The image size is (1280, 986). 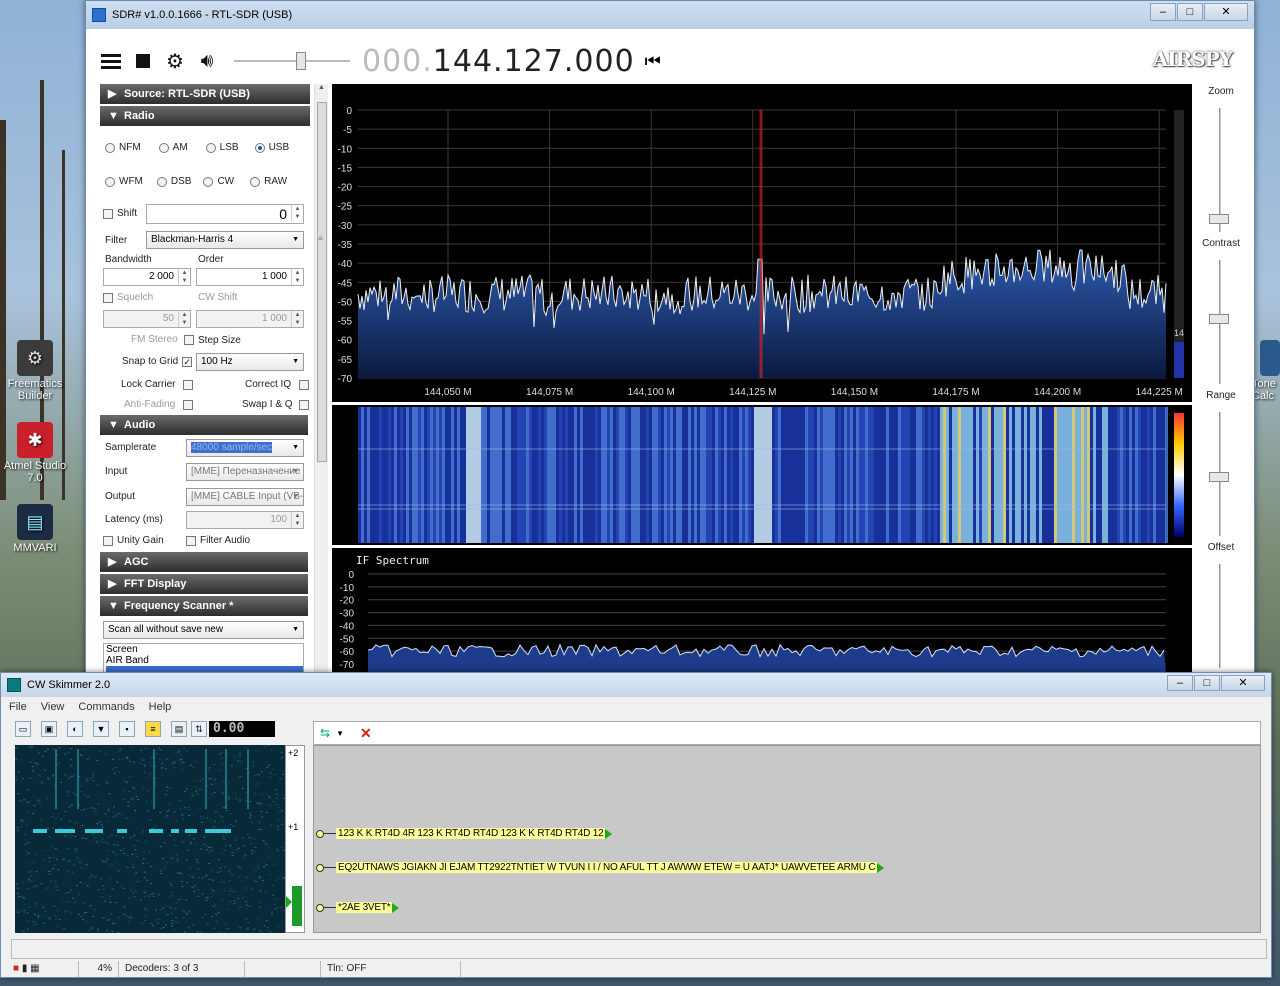 What do you see at coordinates (150, 839) in the screenshot?
I see `cw-waterfall` at bounding box center [150, 839].